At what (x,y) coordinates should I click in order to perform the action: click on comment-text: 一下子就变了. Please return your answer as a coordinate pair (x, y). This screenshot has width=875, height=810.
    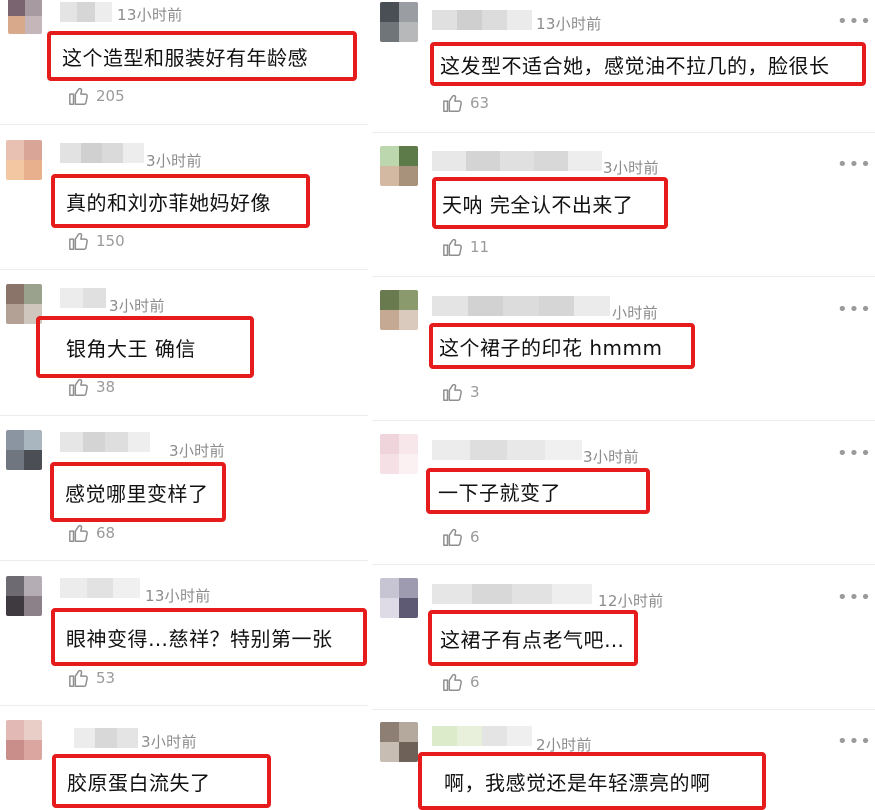
    Looking at the image, I should click on (499, 492).